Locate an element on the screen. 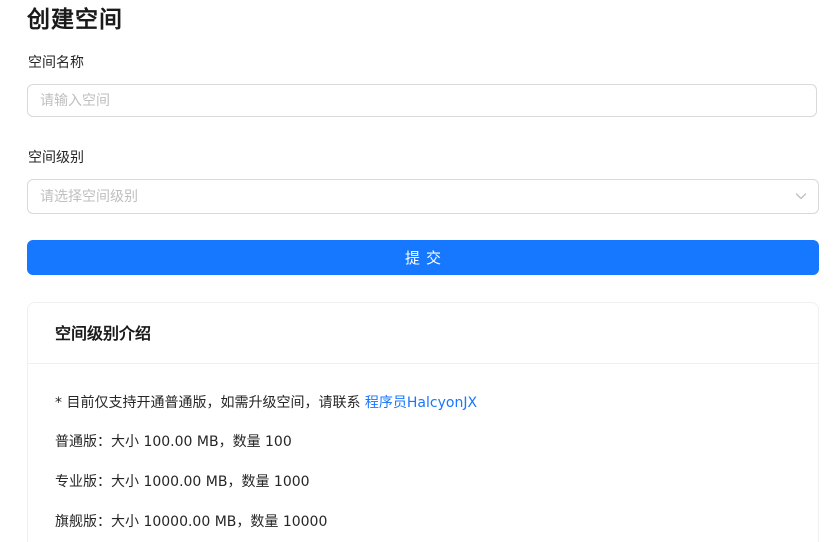 The height and width of the screenshot is (542, 835). page-title: 创建空间 is located at coordinates (75, 20).